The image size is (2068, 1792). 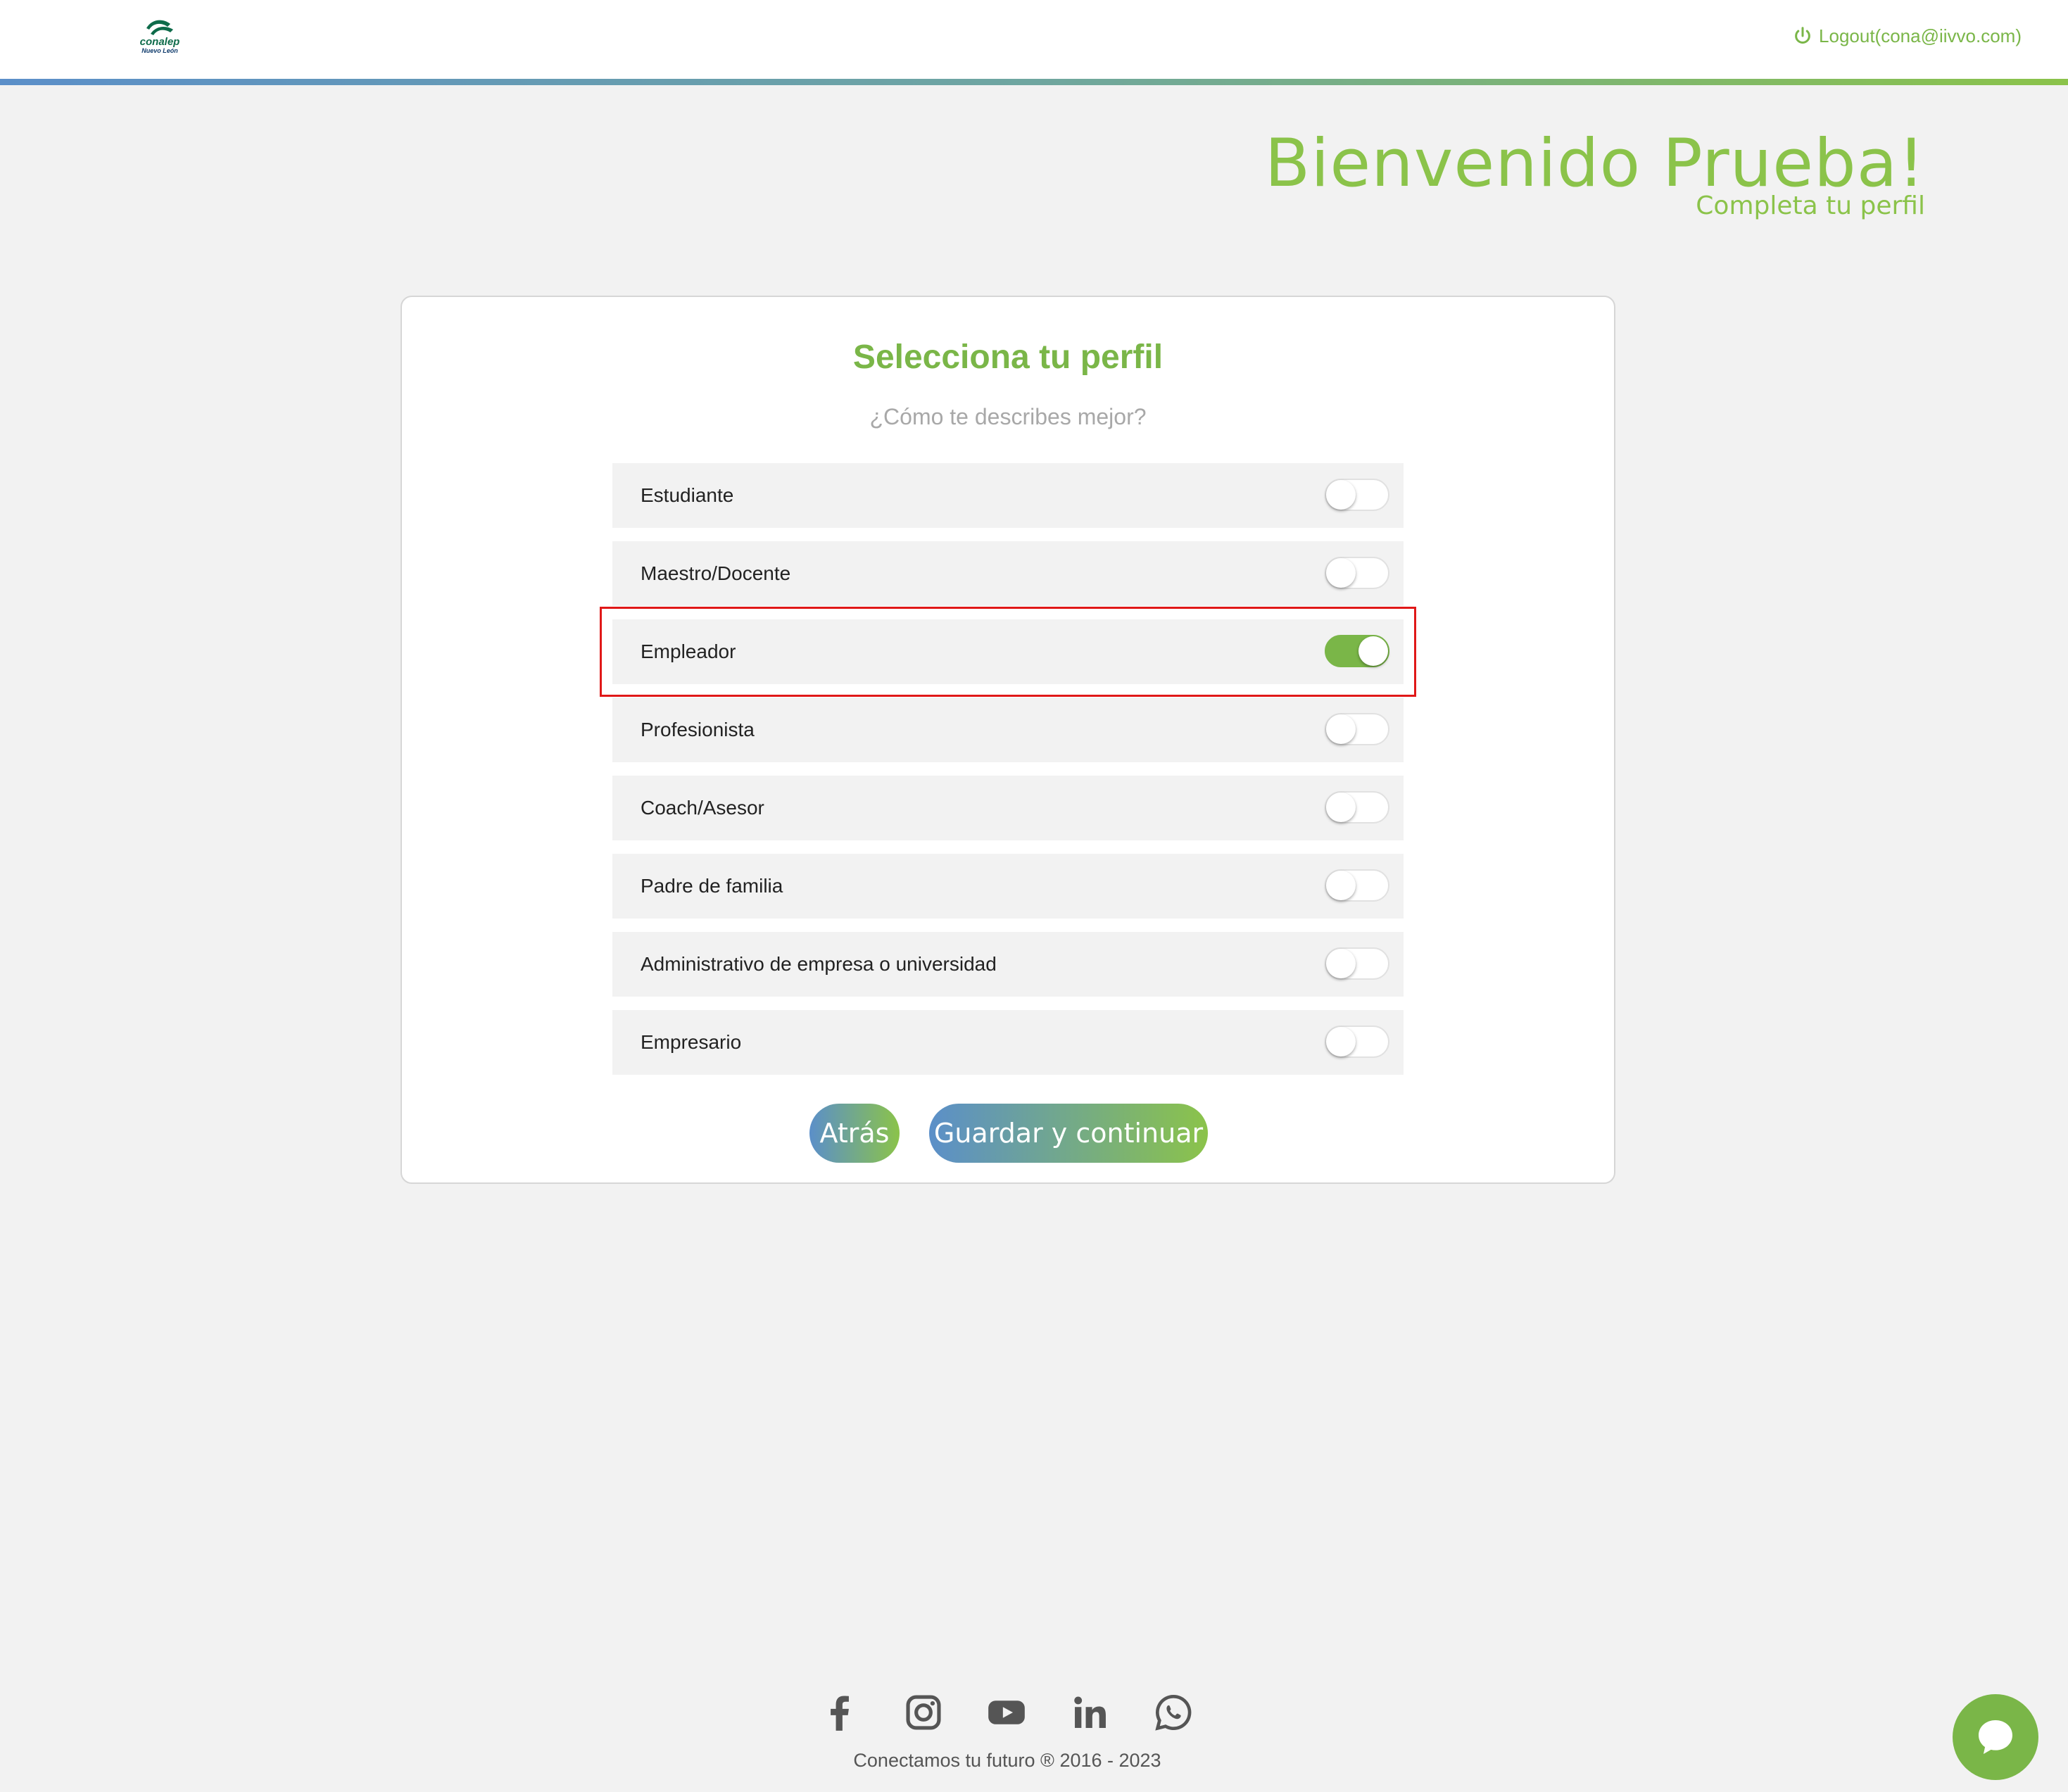 What do you see at coordinates (1034, 82) in the screenshot?
I see `header-gradient-bar` at bounding box center [1034, 82].